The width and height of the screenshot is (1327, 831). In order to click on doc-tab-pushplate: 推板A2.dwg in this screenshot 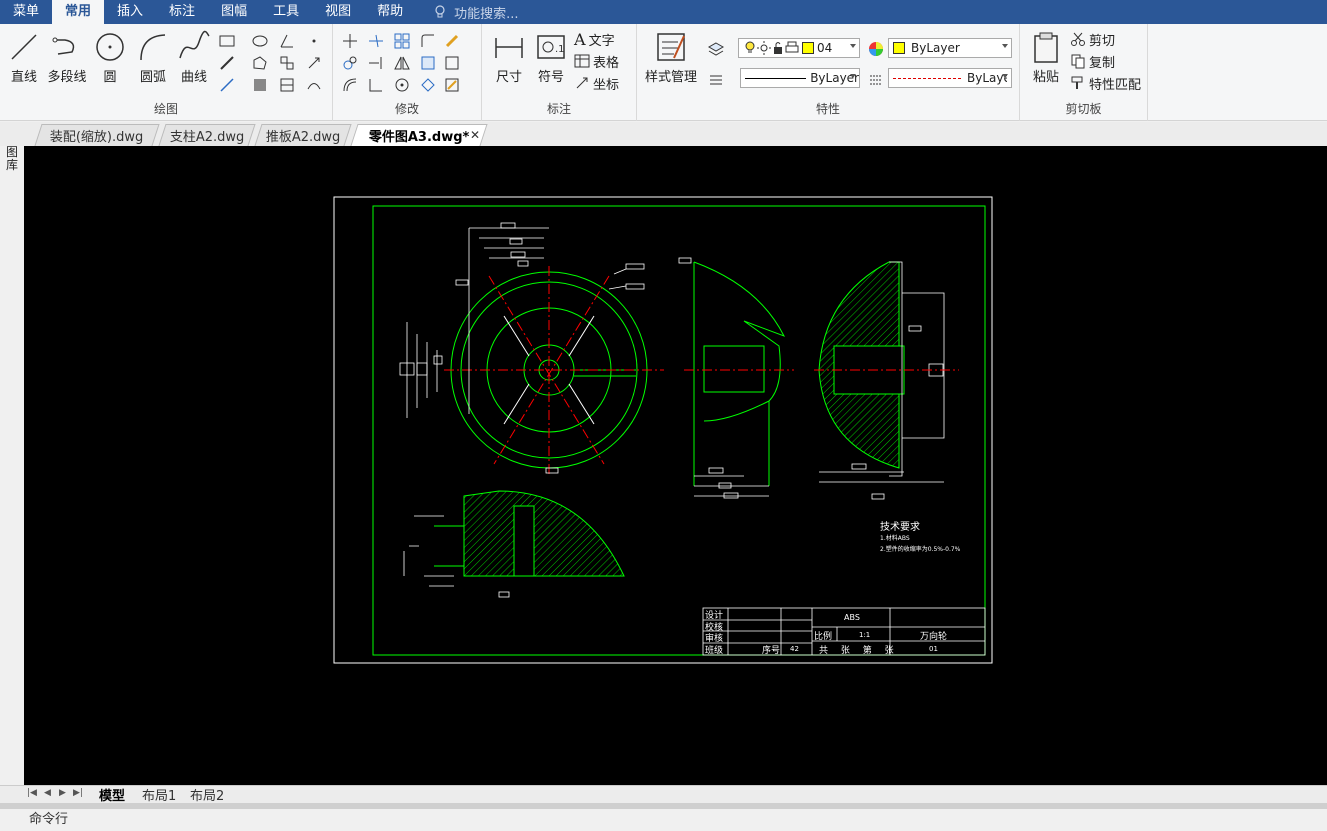, I will do `click(303, 135)`.